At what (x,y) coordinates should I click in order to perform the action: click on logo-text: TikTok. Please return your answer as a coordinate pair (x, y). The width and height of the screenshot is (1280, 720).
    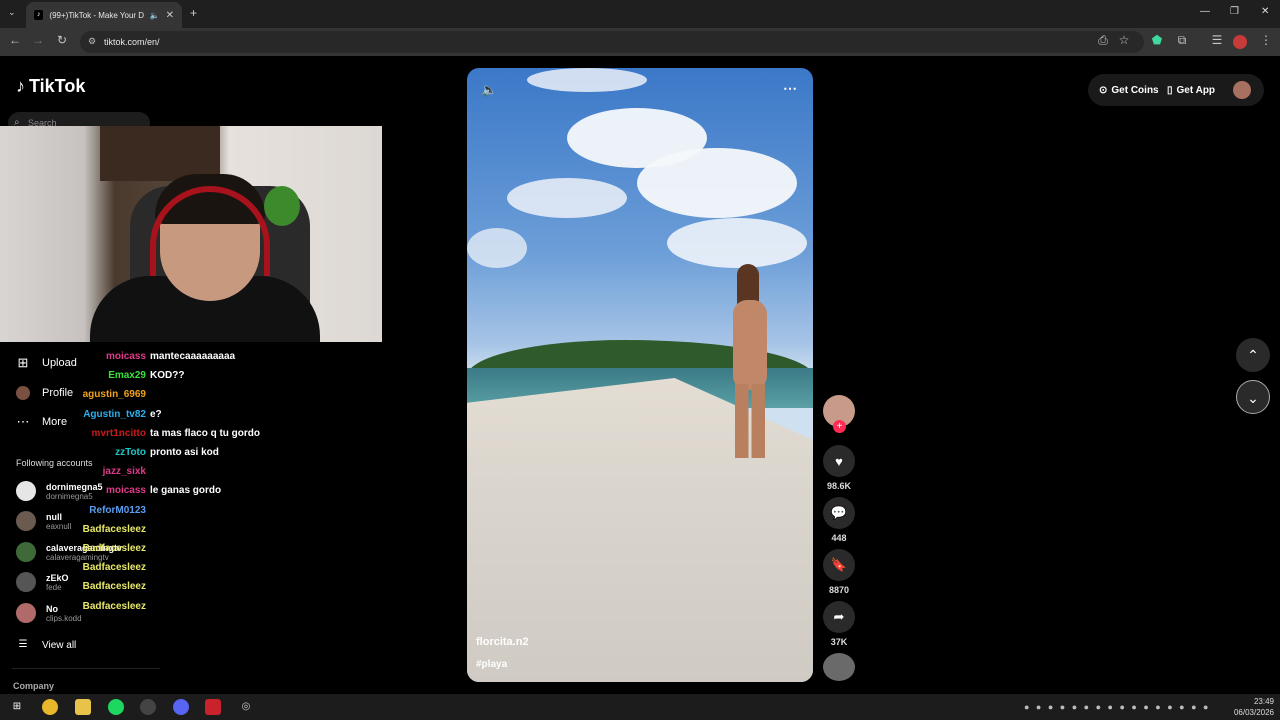
    Looking at the image, I should click on (57, 86).